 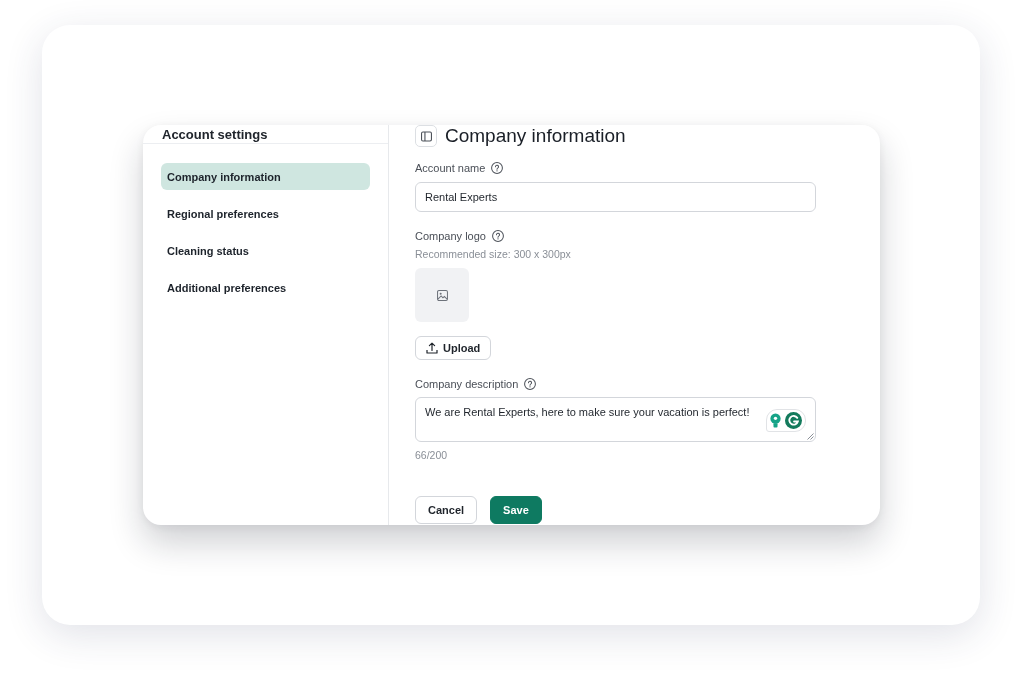 What do you see at coordinates (442, 295) in the screenshot?
I see `image-icon` at bounding box center [442, 295].